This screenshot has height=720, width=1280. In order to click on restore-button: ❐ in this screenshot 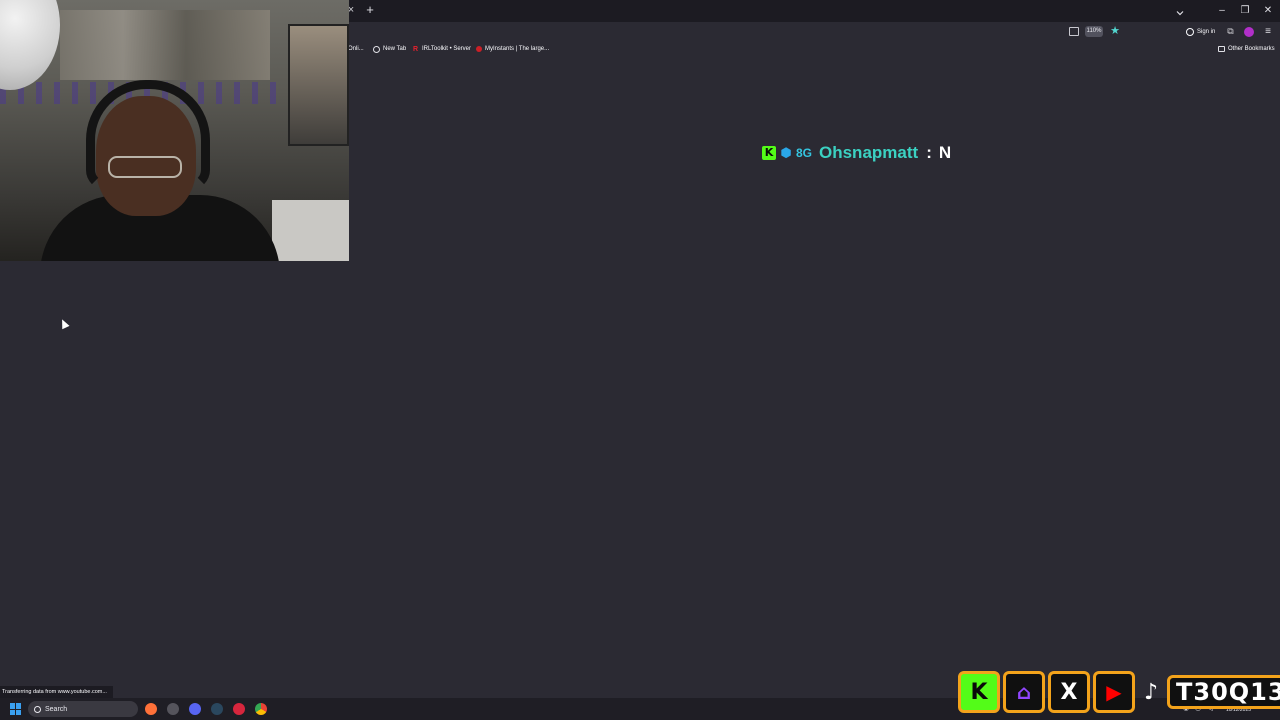, I will do `click(1245, 10)`.